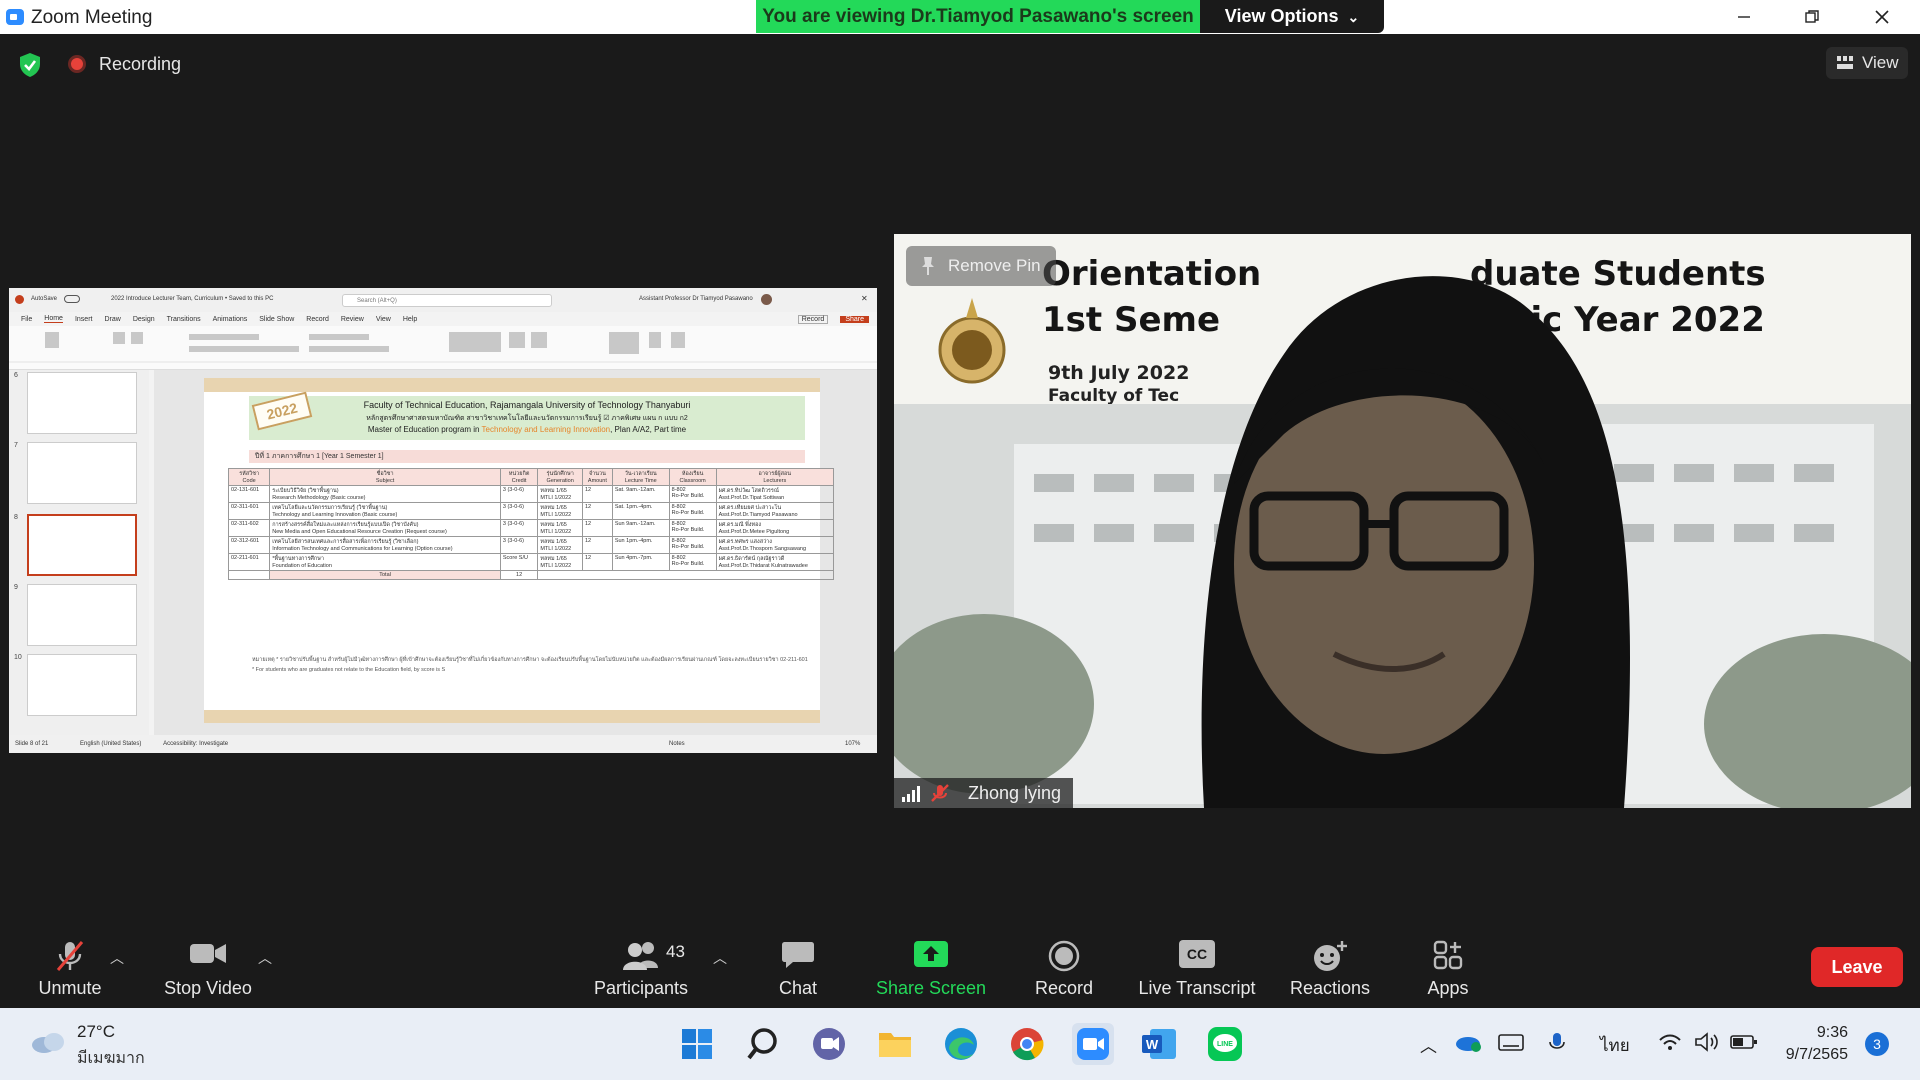  What do you see at coordinates (111, 1058) in the screenshot?
I see `weather-condition: มีเมฆมาก` at bounding box center [111, 1058].